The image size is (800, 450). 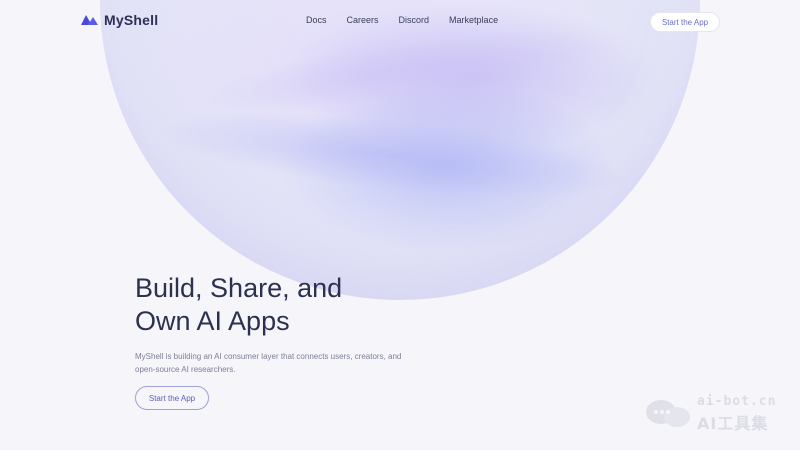 What do you see at coordinates (239, 288) in the screenshot?
I see `hero-title-line-1: Build, Share, and` at bounding box center [239, 288].